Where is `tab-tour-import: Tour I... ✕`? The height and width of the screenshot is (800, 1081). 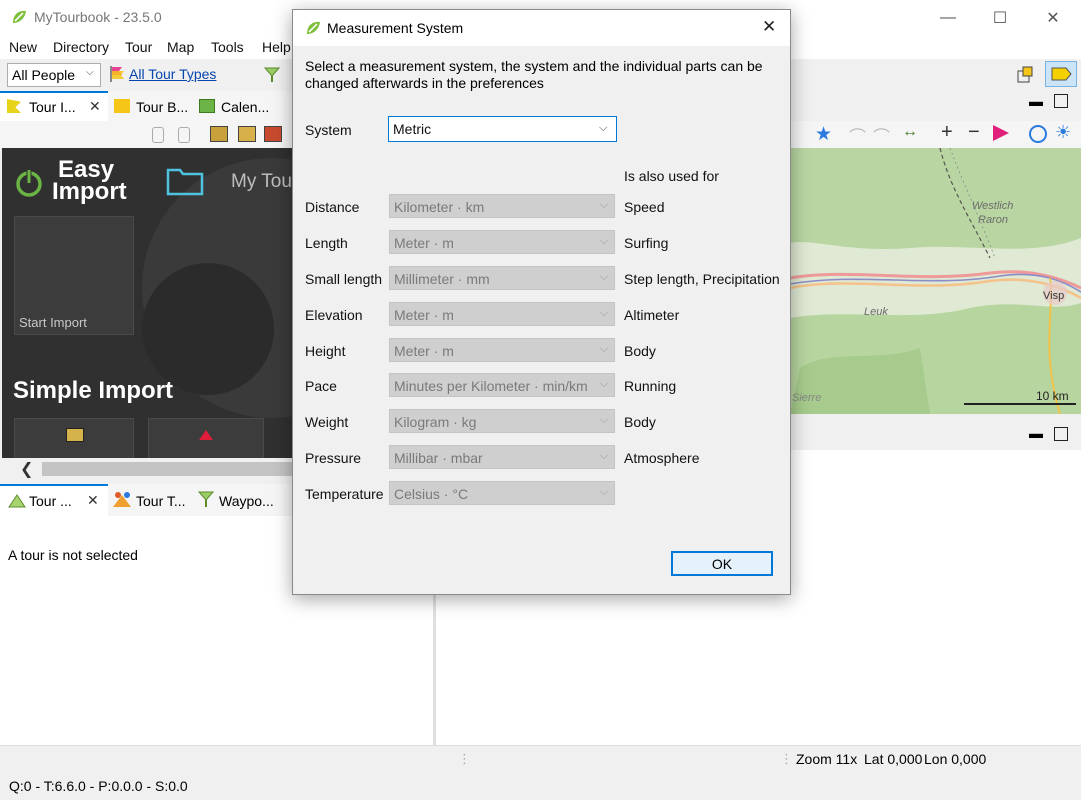
tab-tour-import: Tour I... ✕ is located at coordinates (54, 106).